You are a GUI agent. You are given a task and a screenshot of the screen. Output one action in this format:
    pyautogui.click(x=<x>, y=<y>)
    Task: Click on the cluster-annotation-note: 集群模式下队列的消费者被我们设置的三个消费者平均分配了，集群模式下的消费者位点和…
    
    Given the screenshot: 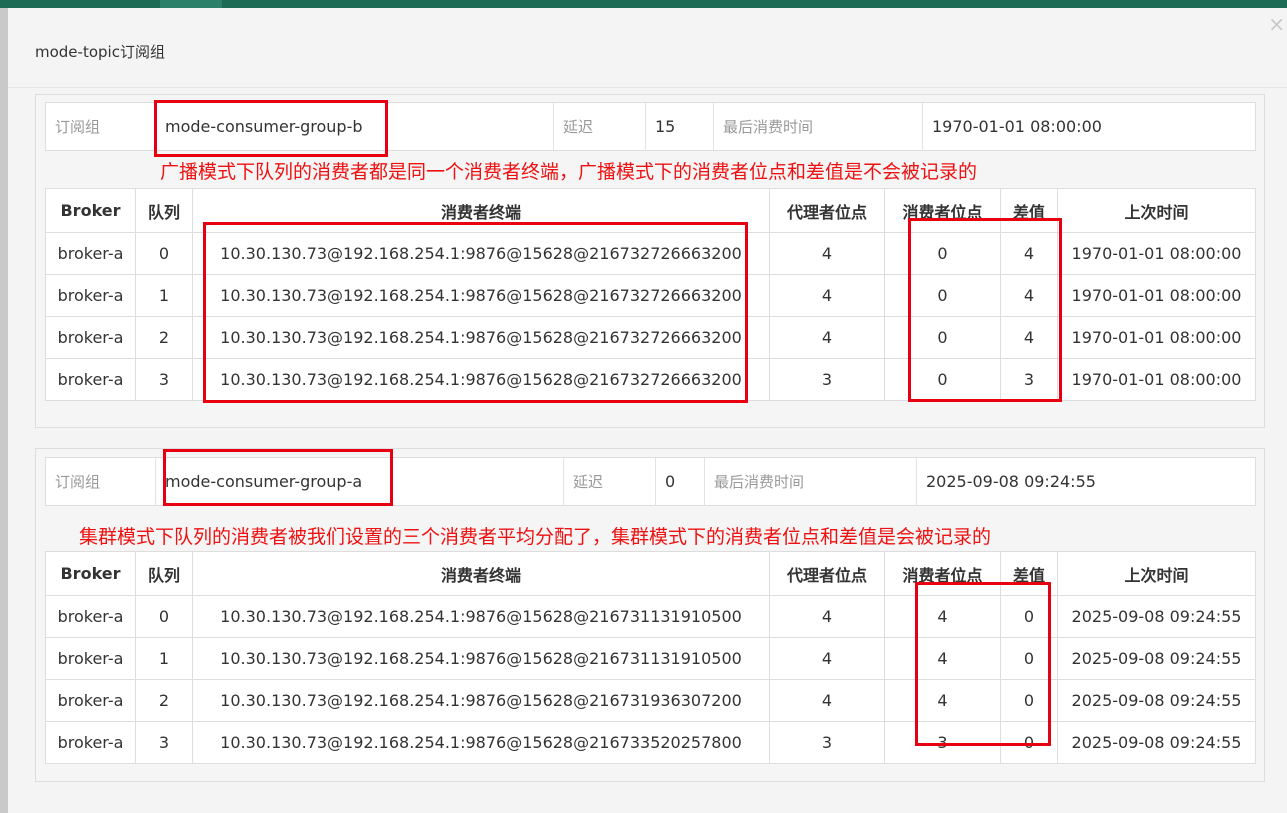 What is the action you would take?
    pyautogui.click(x=535, y=537)
    